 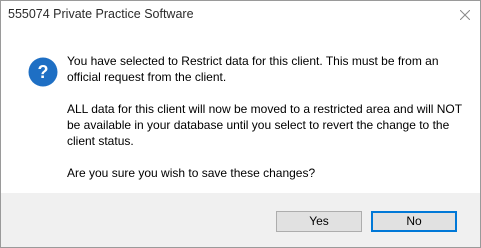 I want to click on question-icon: ?, so click(x=43, y=72).